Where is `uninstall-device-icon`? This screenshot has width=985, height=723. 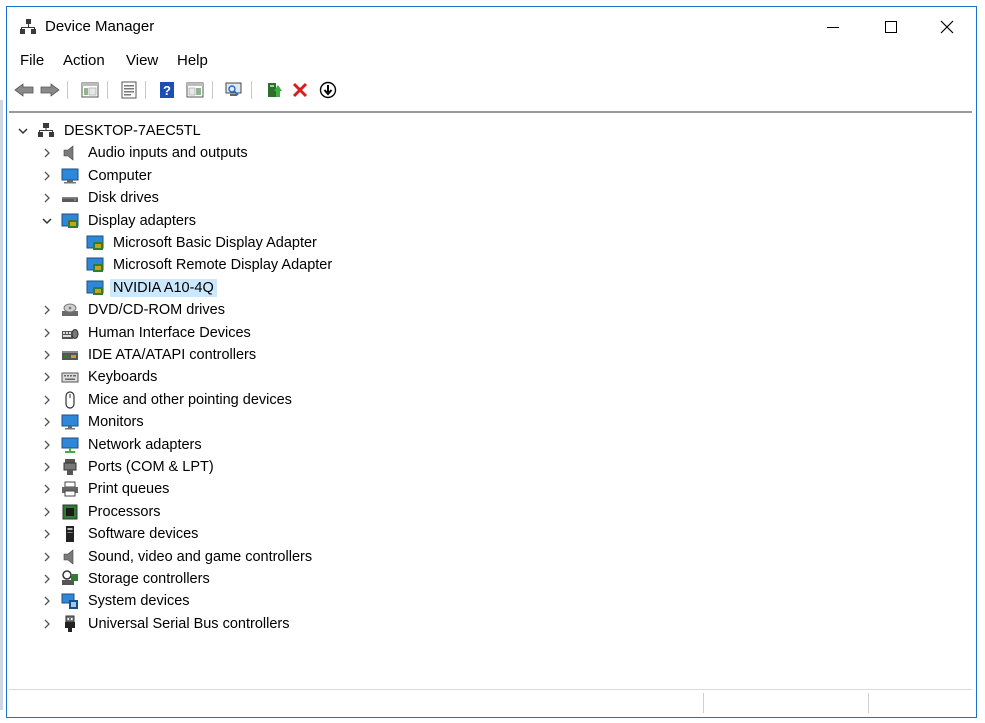
uninstall-device-icon is located at coordinates (300, 90).